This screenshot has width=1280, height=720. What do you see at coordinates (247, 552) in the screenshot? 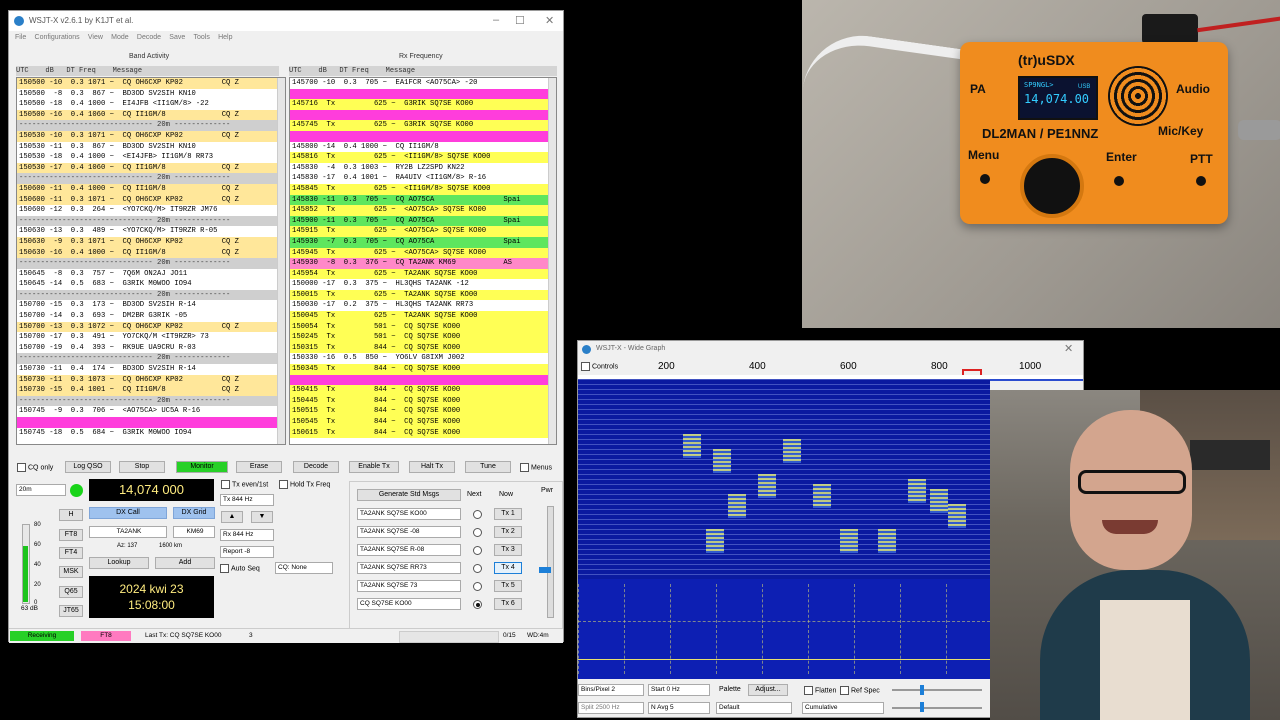
I see `report-spinbox: Report -8` at bounding box center [247, 552].